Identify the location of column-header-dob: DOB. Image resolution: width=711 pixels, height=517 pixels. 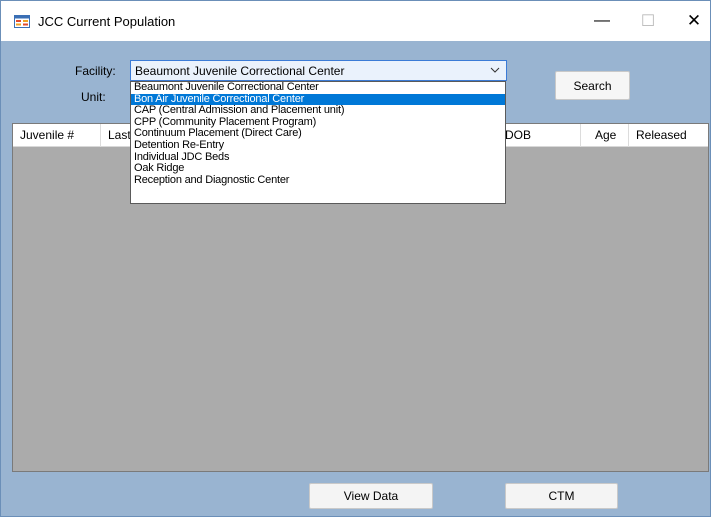
(542, 135).